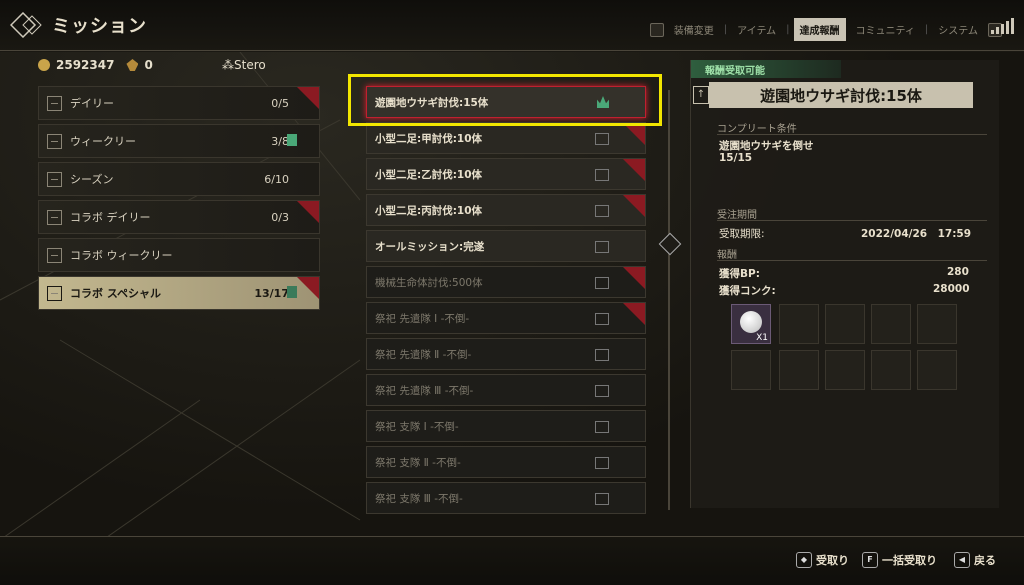  What do you see at coordinates (506, 174) in the screenshot?
I see `mission-item: 小型二足:乙討伐:10体` at bounding box center [506, 174].